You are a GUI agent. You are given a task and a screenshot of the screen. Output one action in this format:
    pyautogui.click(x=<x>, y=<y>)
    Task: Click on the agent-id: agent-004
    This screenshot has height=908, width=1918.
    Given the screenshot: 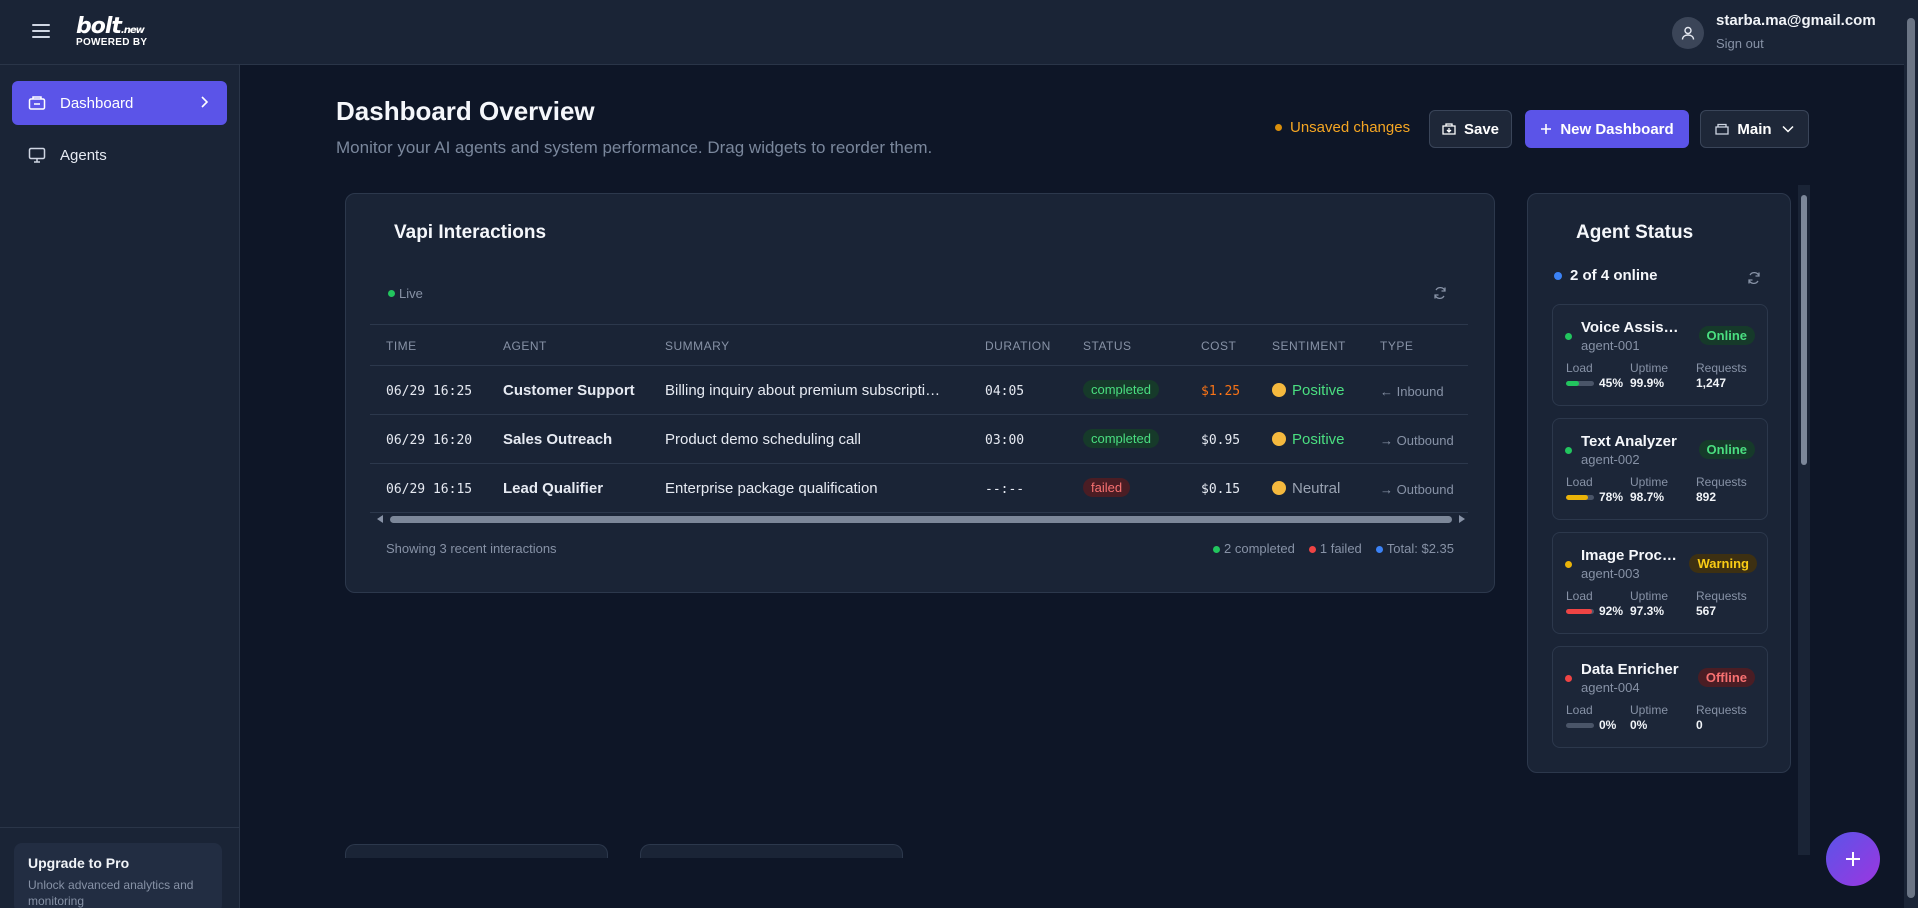 What is the action you would take?
    pyautogui.click(x=1610, y=687)
    